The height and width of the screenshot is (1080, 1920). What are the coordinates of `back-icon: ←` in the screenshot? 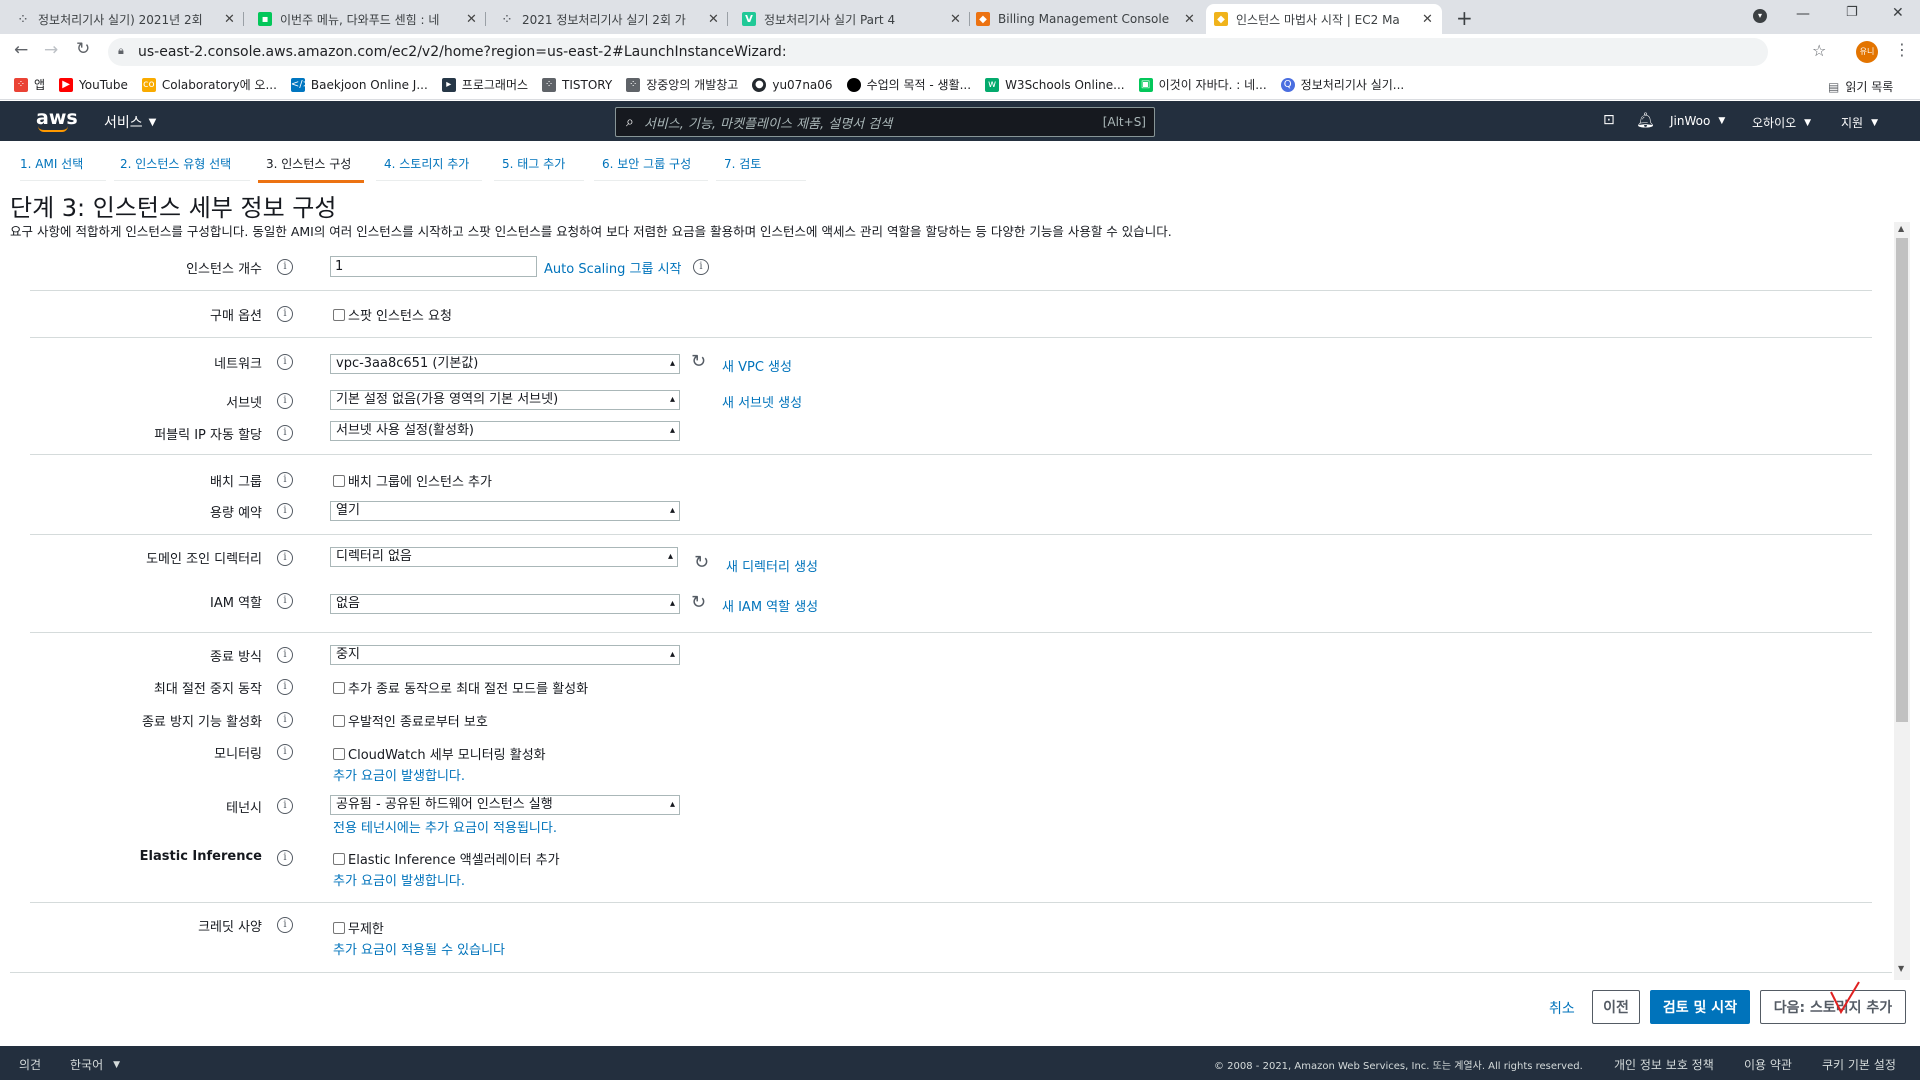 It's located at (21, 50).